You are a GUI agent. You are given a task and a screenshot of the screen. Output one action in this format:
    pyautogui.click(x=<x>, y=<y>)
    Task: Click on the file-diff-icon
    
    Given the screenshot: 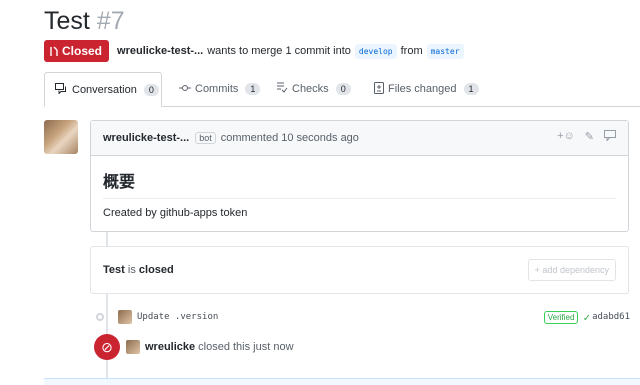 What is the action you would take?
    pyautogui.click(x=379, y=89)
    